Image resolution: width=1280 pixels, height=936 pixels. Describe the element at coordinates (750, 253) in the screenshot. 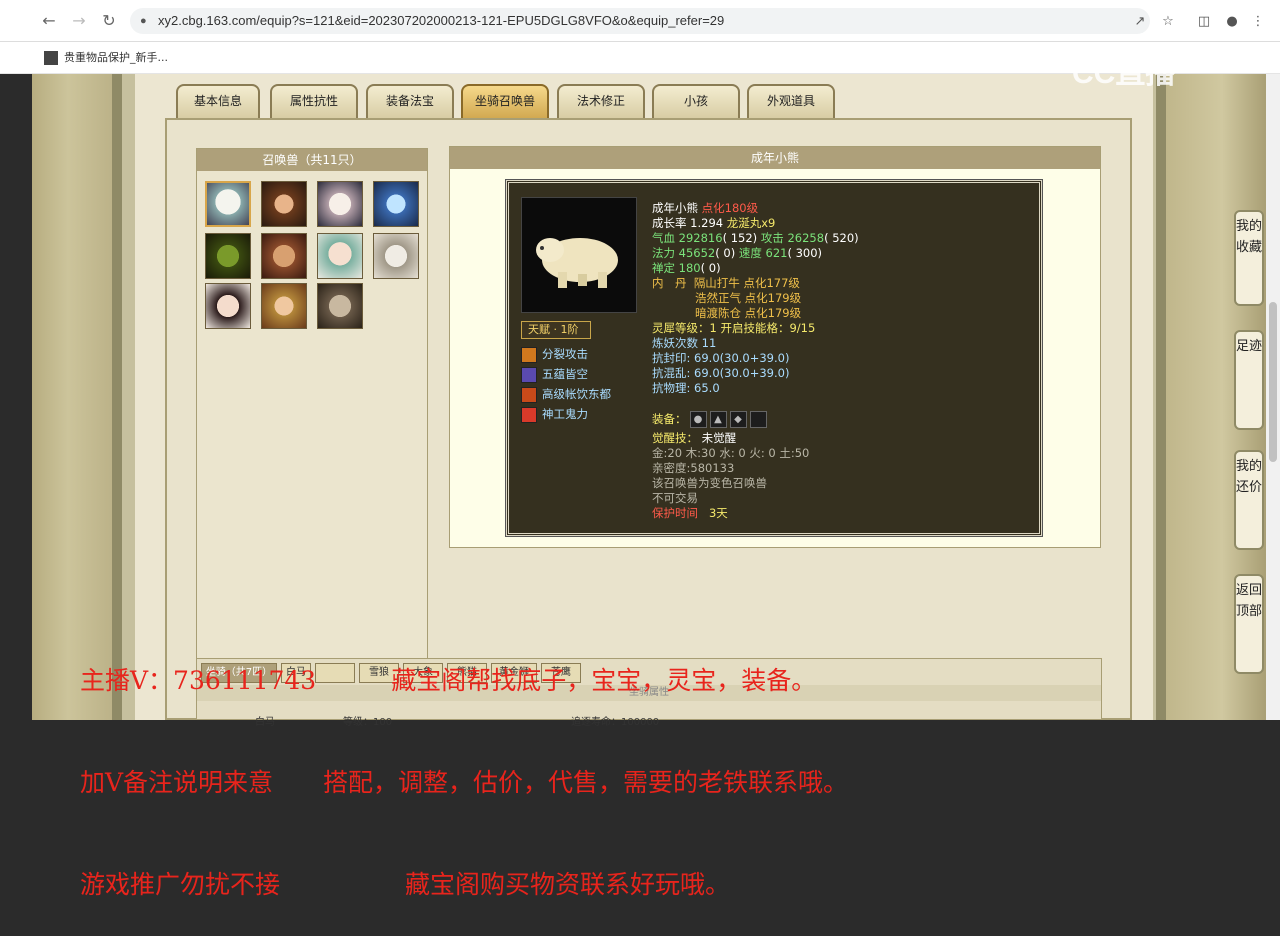

I see `spd-label: 速度` at that location.